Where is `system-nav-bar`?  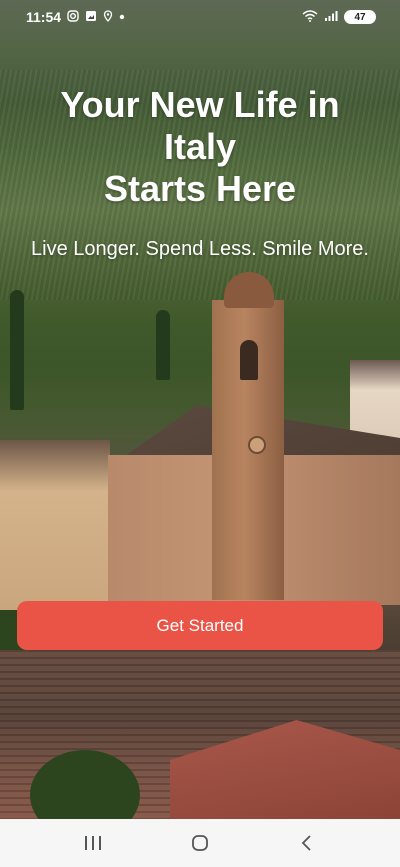 system-nav-bar is located at coordinates (200, 843).